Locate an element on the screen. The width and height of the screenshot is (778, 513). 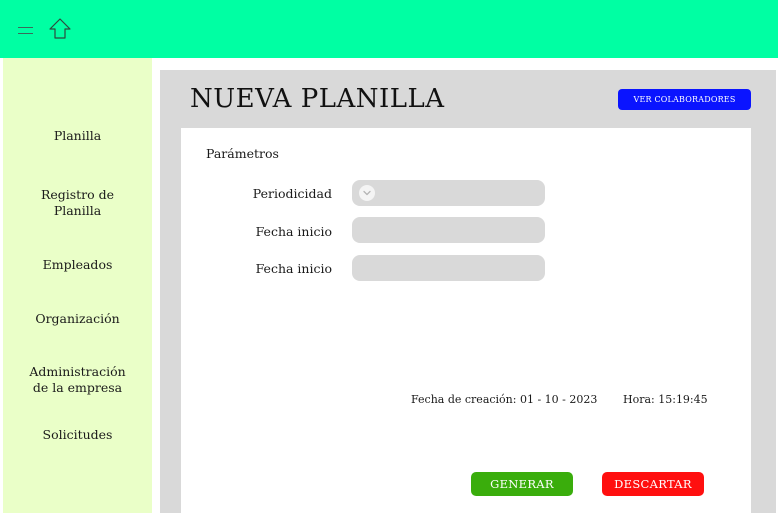
sidebar-item-empleados: Empleados is located at coordinates (77, 265).